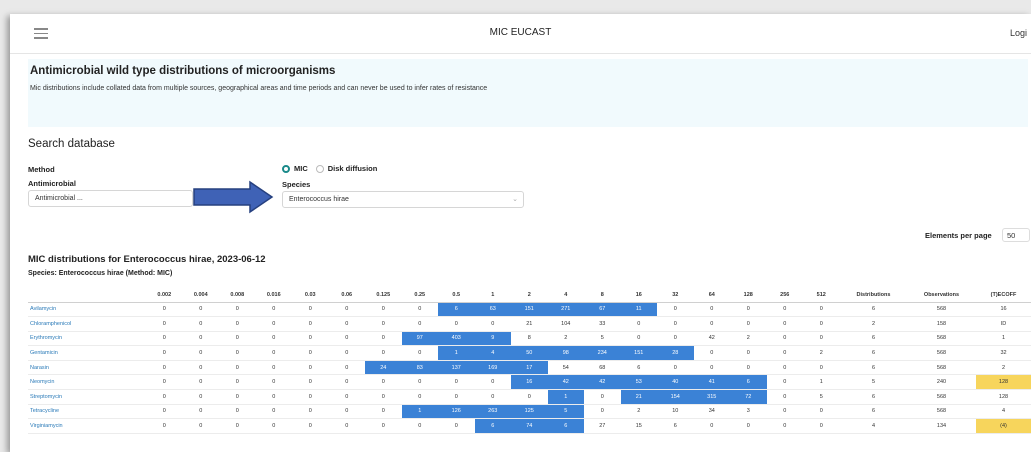 The image size is (1031, 452). What do you see at coordinates (310, 296) in the screenshot?
I see `header-concentration: 0.03` at bounding box center [310, 296].